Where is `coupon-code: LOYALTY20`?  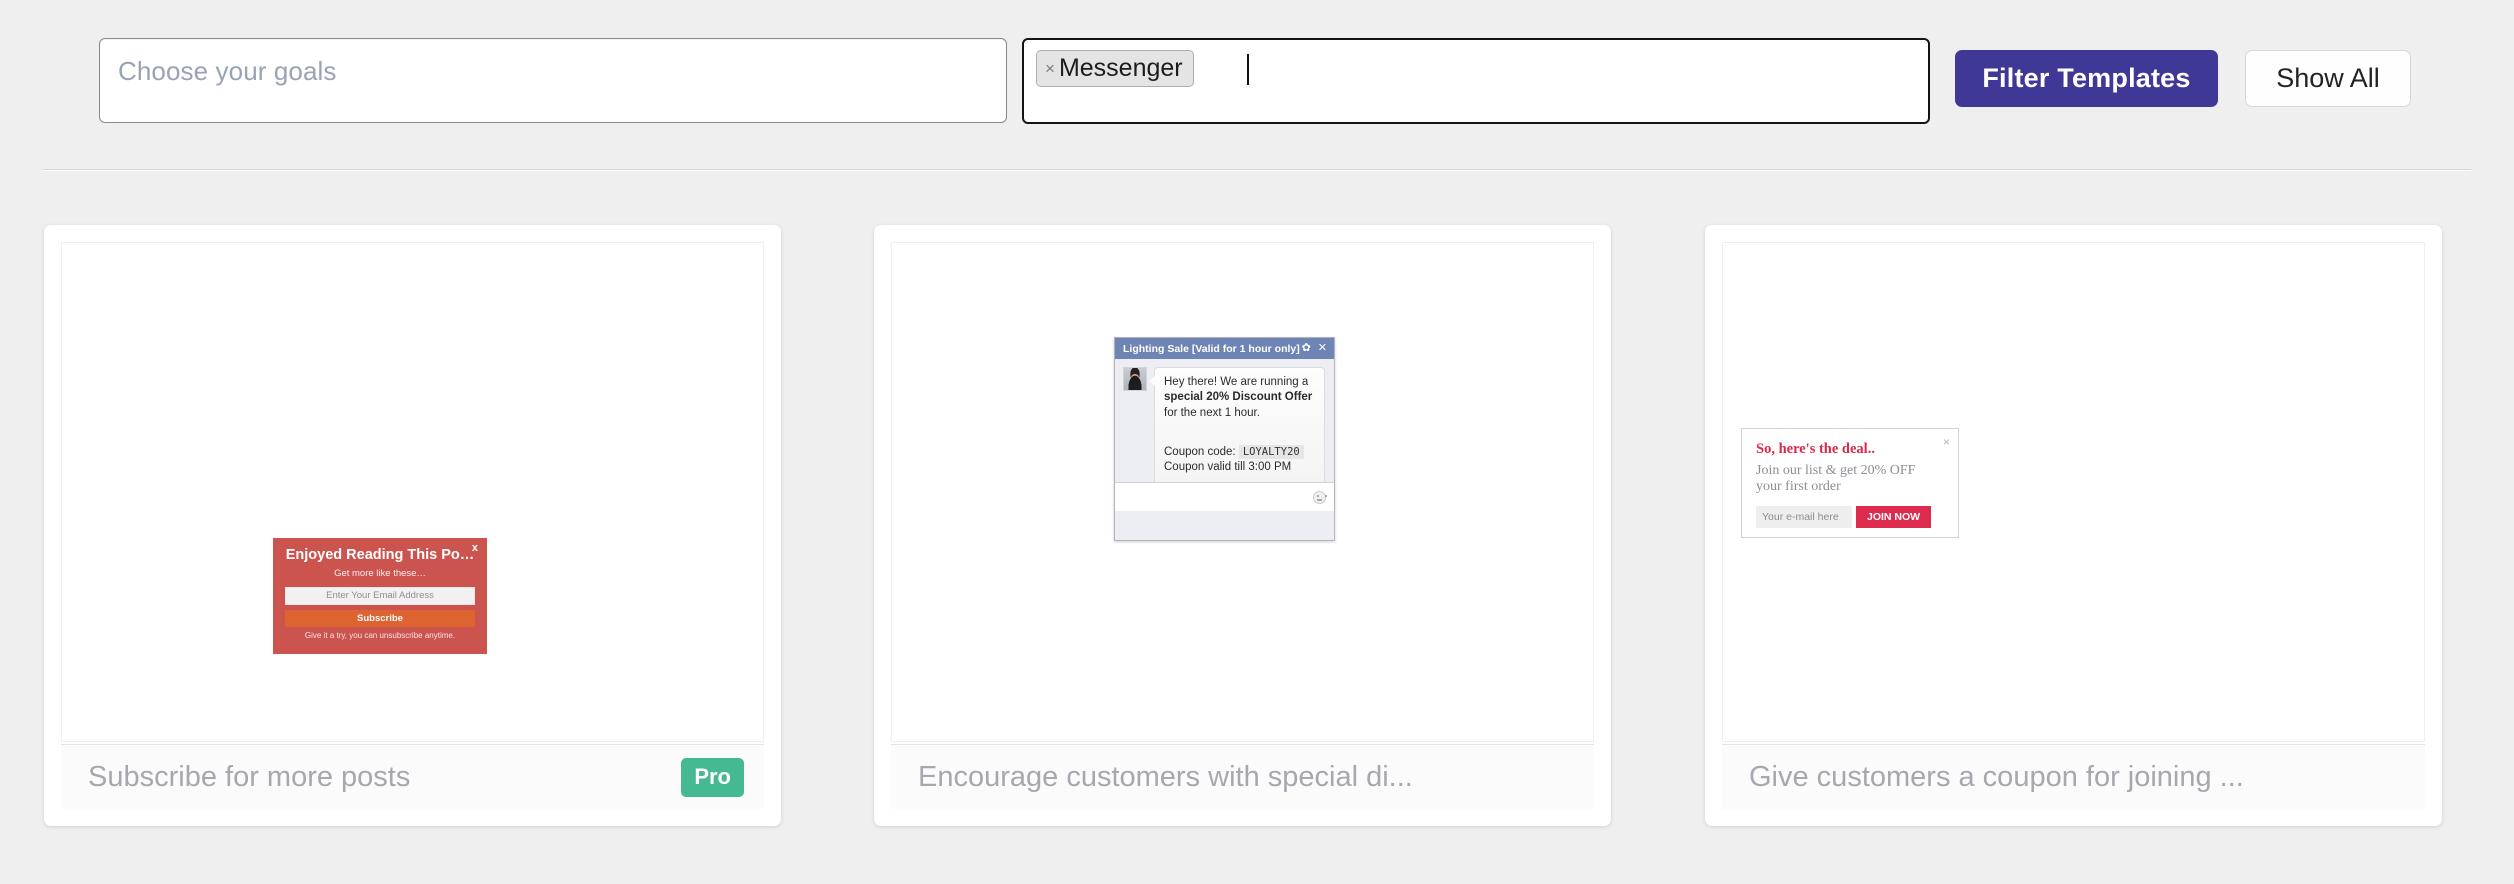 coupon-code: LOYALTY20 is located at coordinates (1271, 451).